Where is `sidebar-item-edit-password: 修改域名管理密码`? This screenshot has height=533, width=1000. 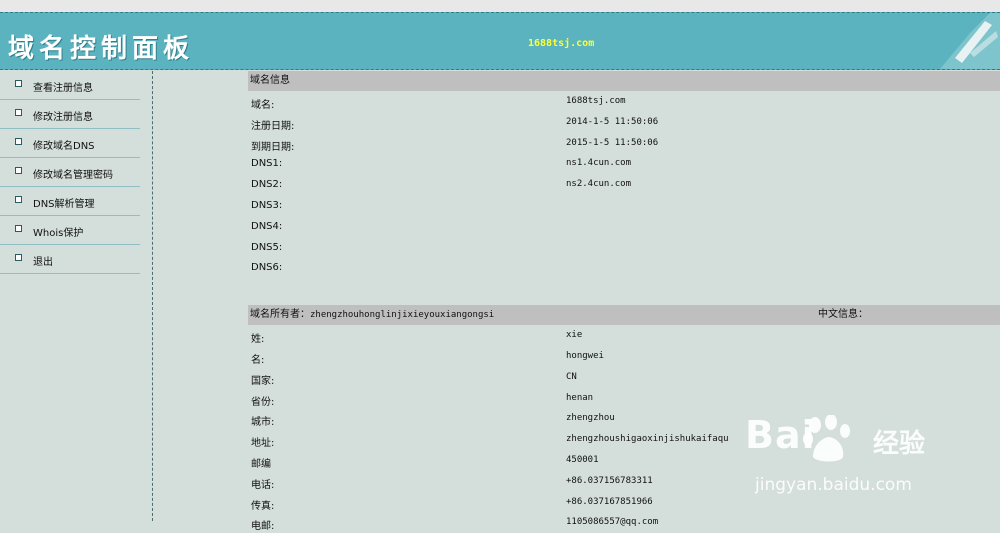 sidebar-item-edit-password: 修改域名管理密码 is located at coordinates (70, 172).